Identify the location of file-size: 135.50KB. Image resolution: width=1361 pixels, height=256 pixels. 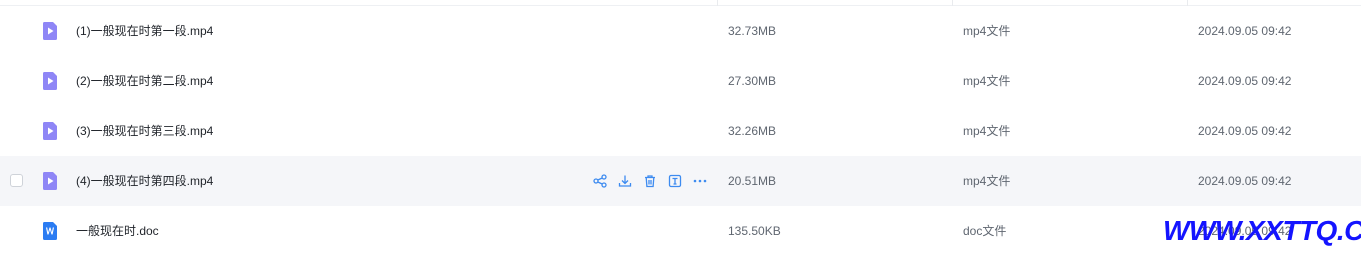
(754, 231).